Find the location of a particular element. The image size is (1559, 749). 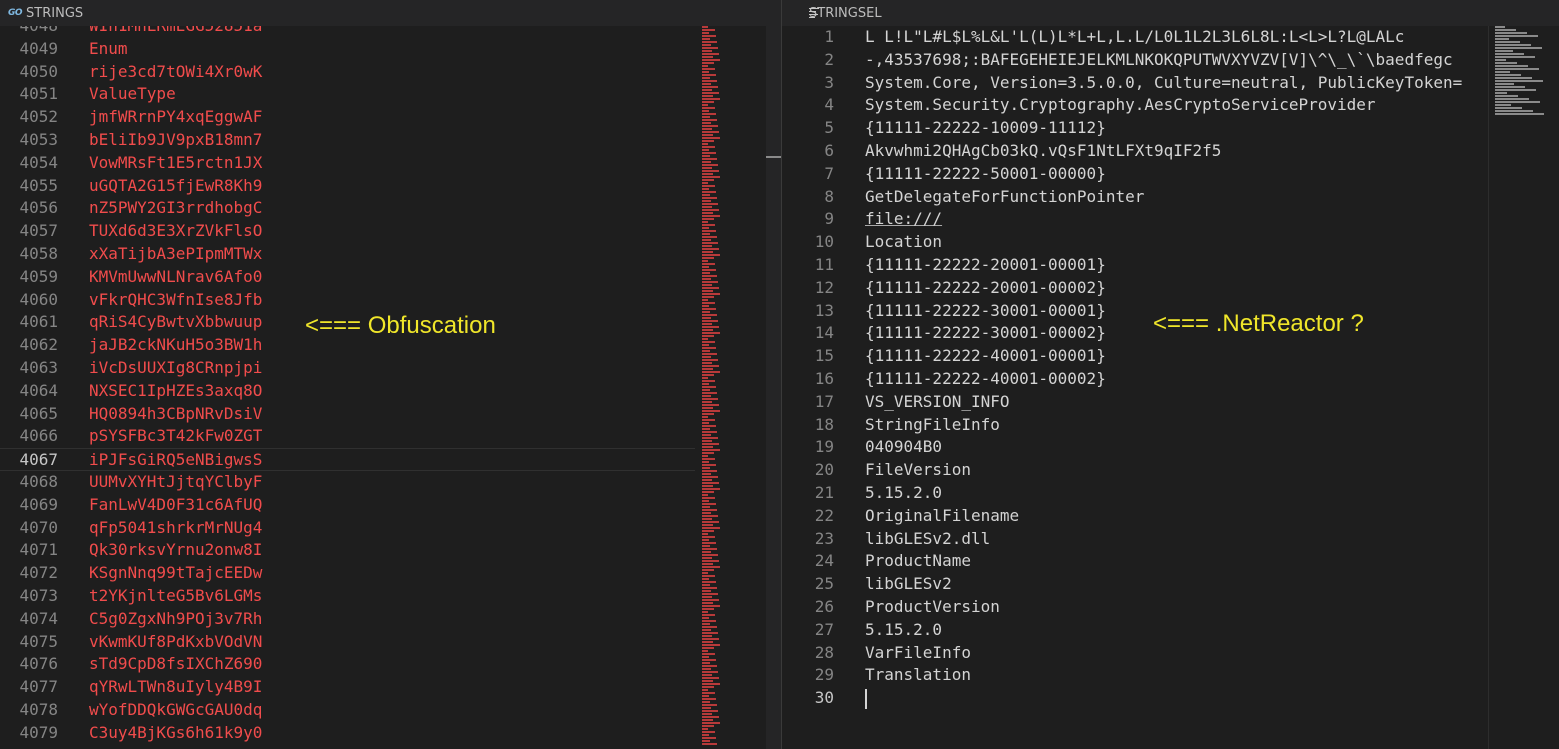

strings-line: 4057 TUXd6d3E3XrZVkFlsO is located at coordinates (347, 231).